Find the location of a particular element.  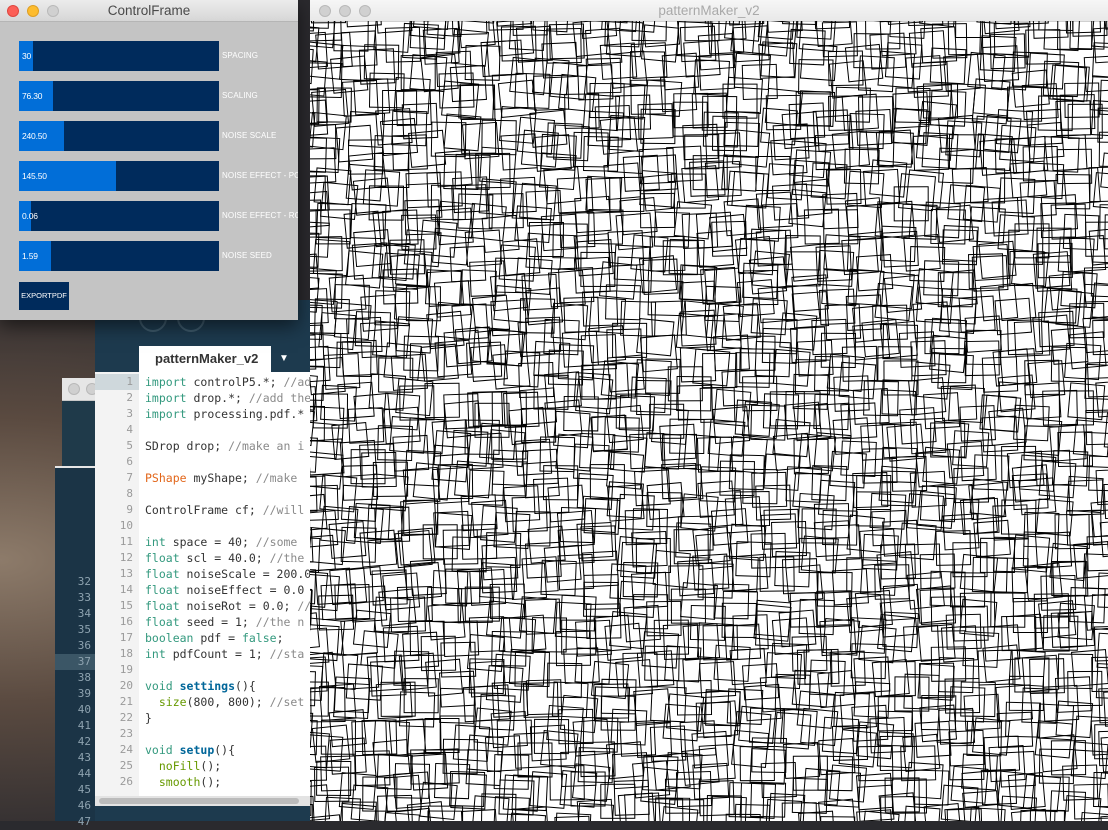

horizontal-scrollbar is located at coordinates (202, 801).